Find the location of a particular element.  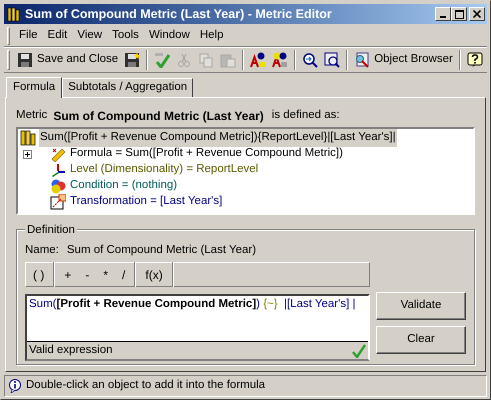

action-button: Clear is located at coordinates (421, 340).